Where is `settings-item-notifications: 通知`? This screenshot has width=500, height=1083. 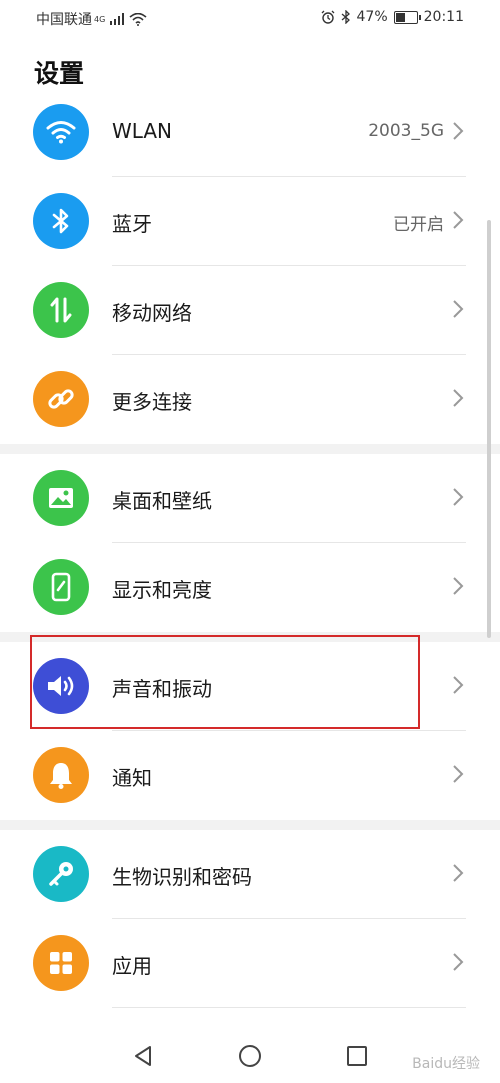 settings-item-notifications: 通知 is located at coordinates (250, 775).